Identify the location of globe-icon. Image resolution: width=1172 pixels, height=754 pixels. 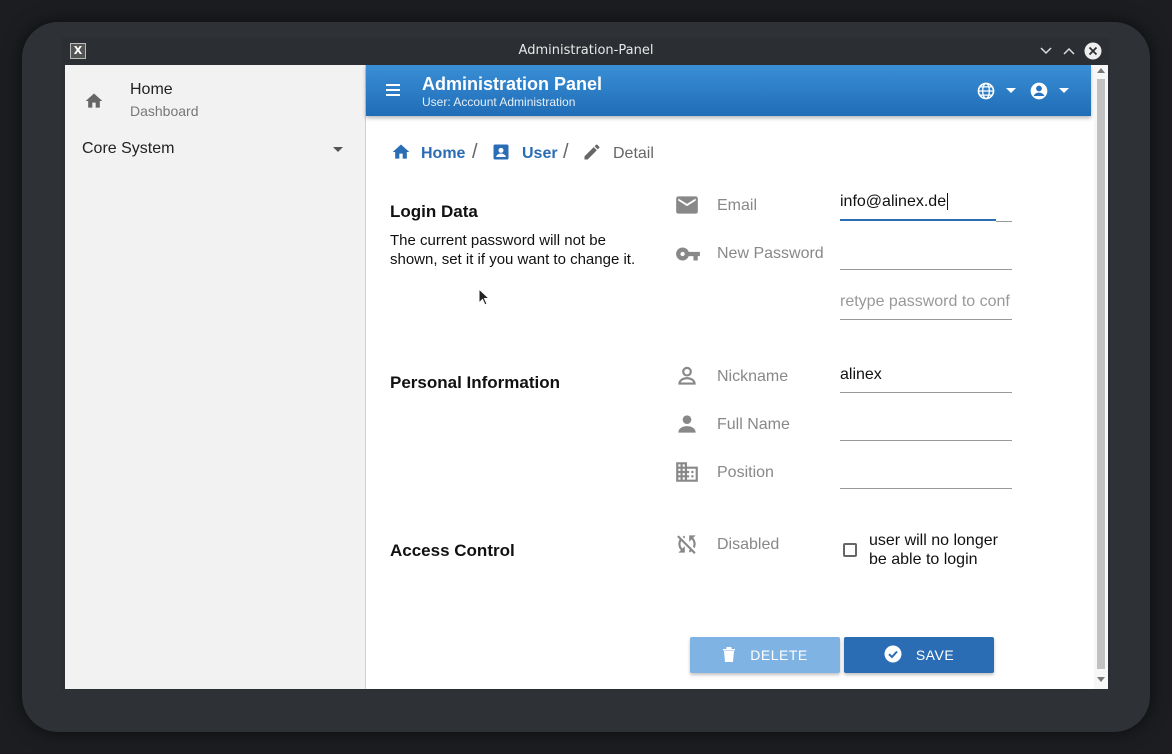
(986, 93).